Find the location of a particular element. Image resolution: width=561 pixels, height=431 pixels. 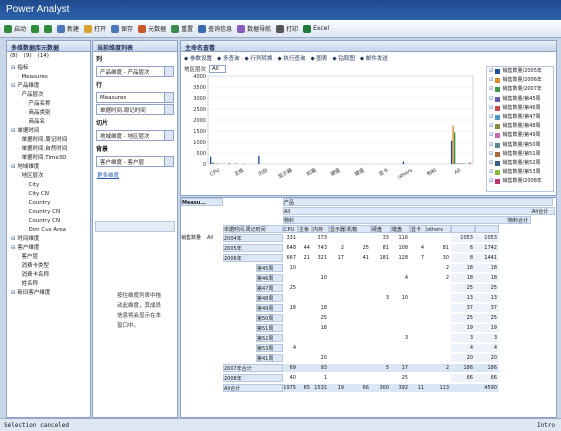

tree-item: ⊟ 时间维度 is located at coordinates (48, 239).